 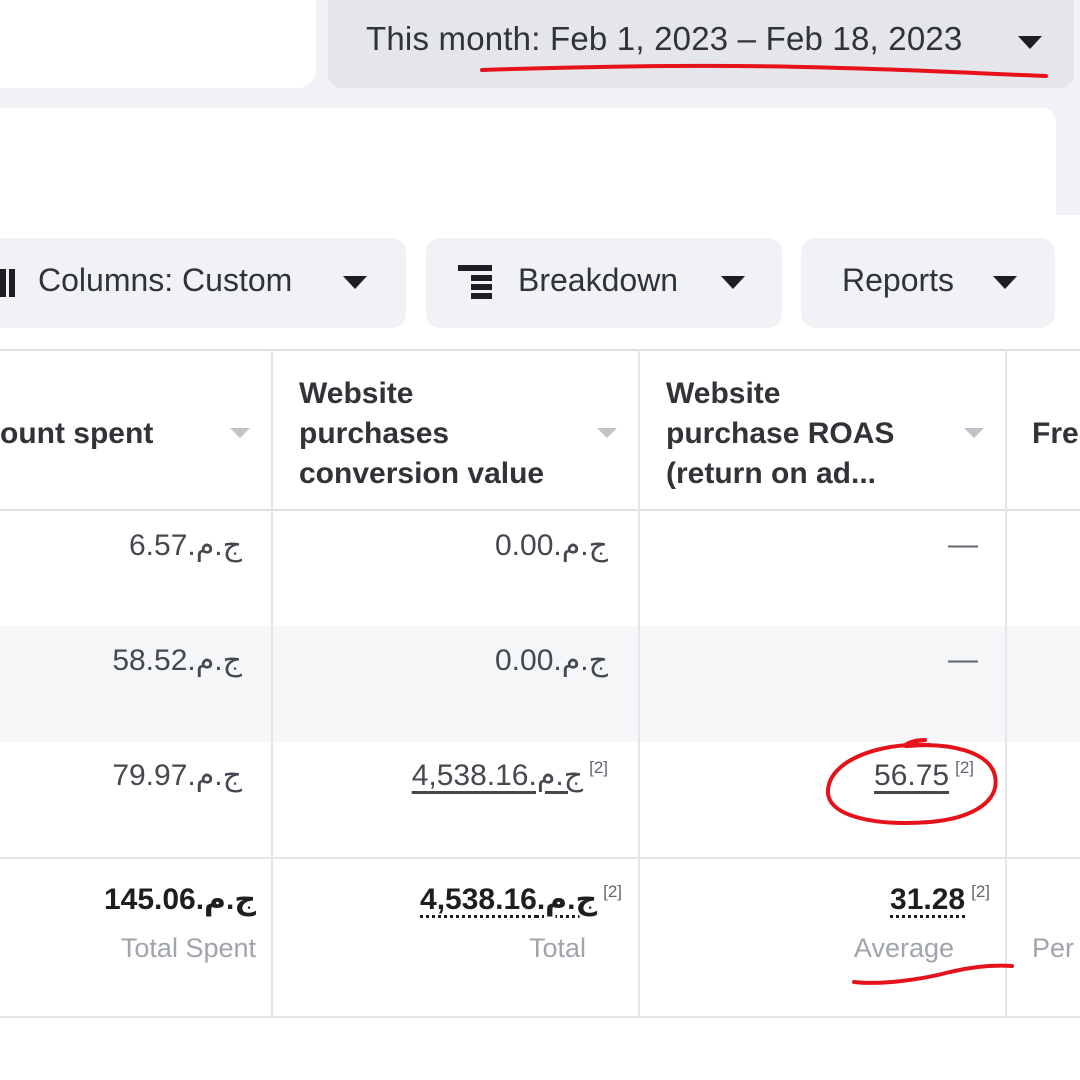 What do you see at coordinates (927, 899) in the screenshot?
I see `average-roas: 31.28` at bounding box center [927, 899].